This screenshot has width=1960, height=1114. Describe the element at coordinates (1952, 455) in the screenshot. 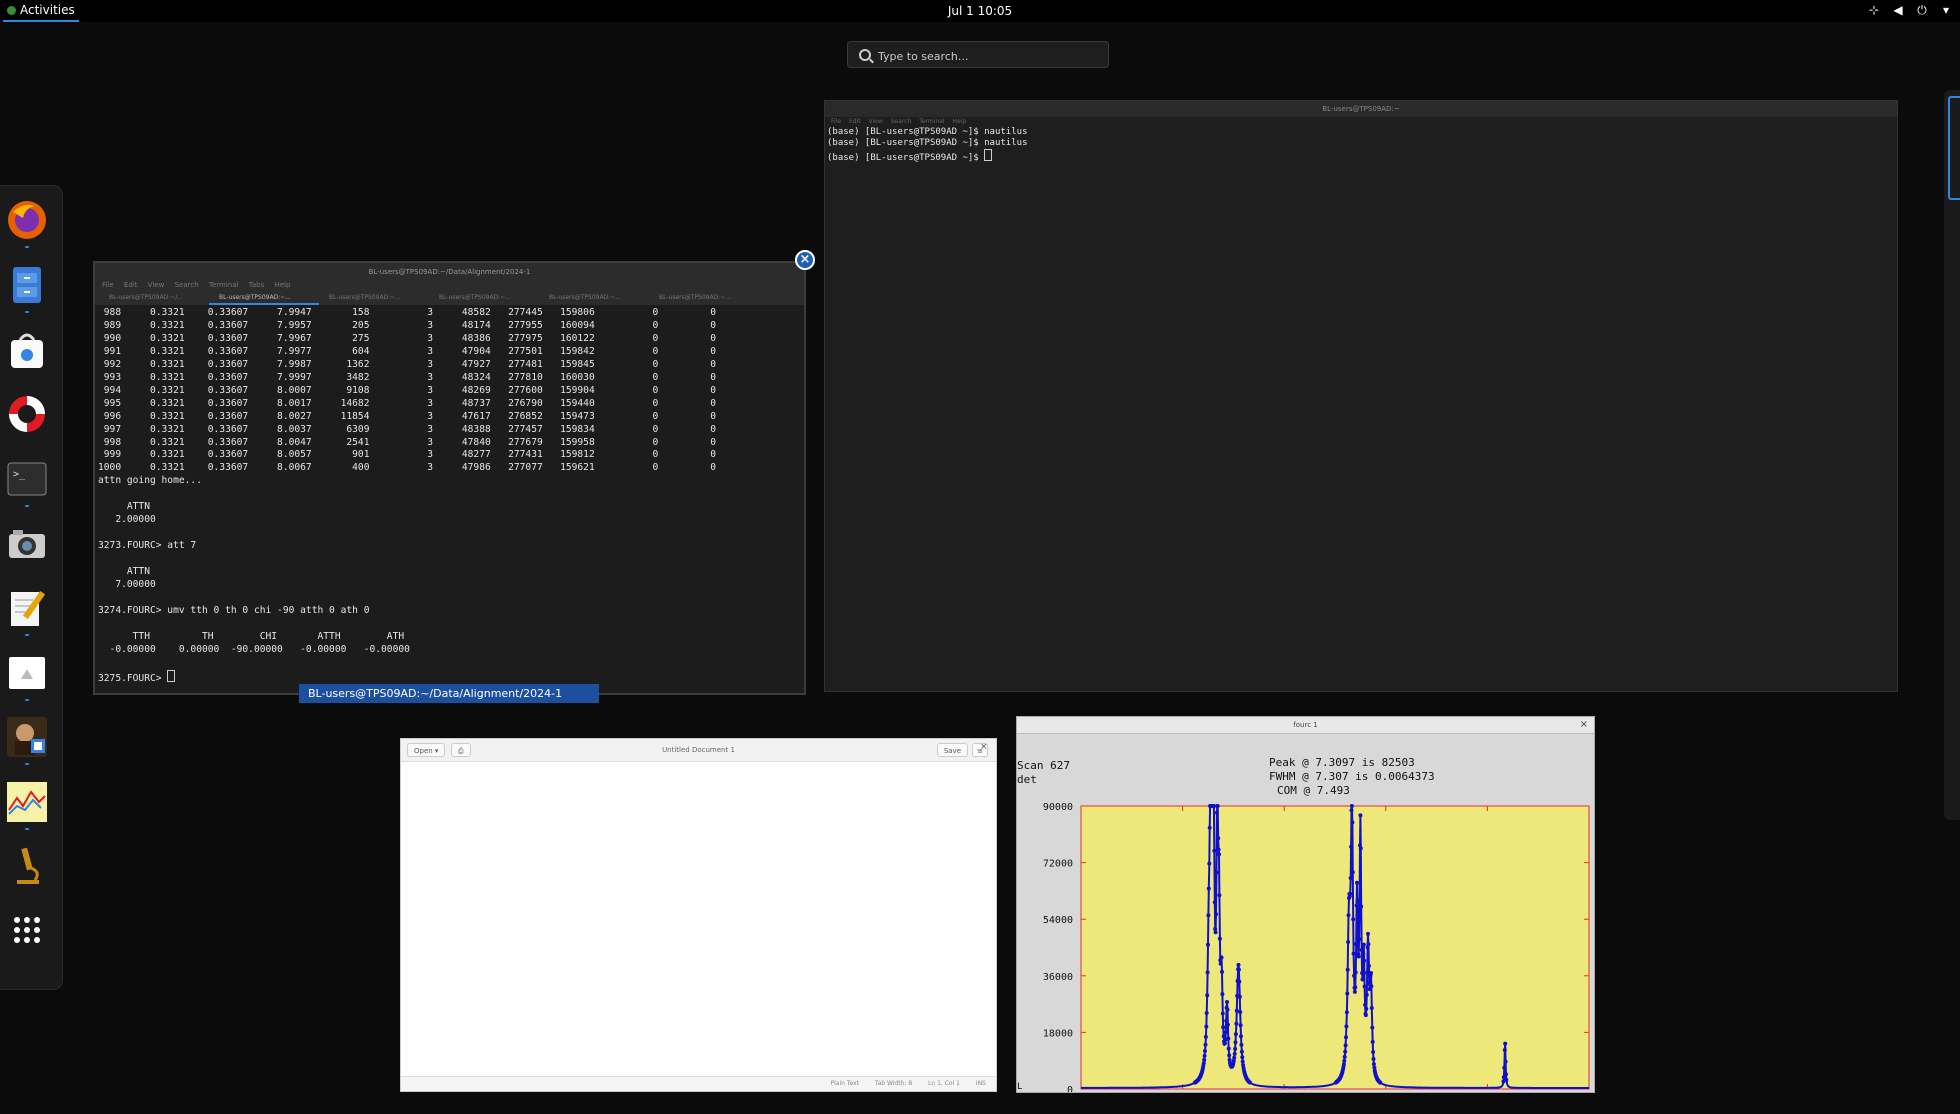

I see `workspace-thumbnail` at that location.